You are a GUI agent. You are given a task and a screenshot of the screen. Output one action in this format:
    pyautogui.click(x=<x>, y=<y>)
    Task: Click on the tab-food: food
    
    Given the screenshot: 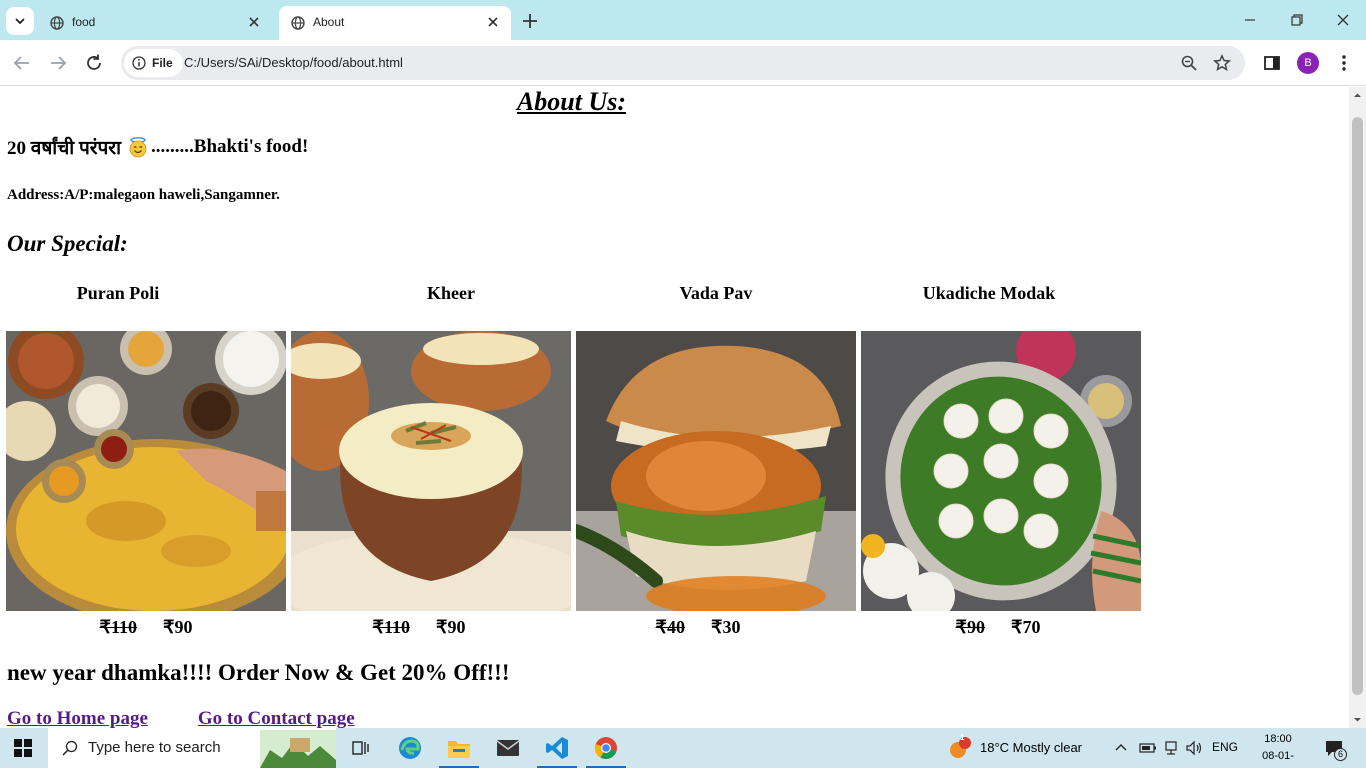 What is the action you would take?
    pyautogui.click(x=155, y=23)
    